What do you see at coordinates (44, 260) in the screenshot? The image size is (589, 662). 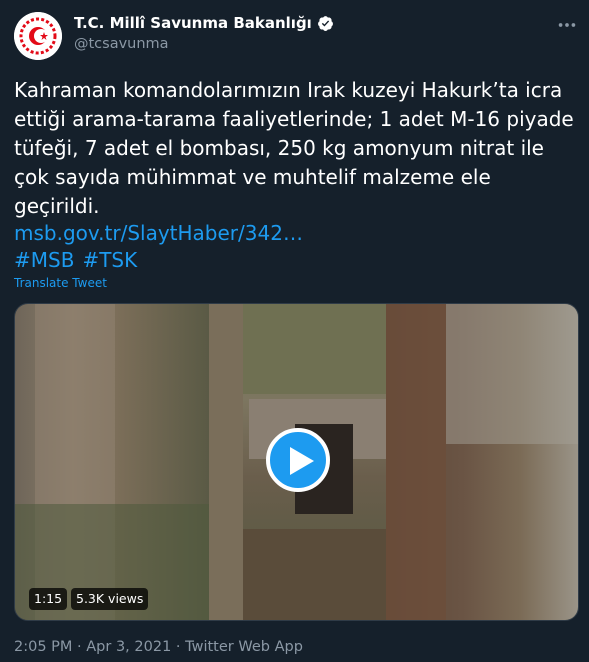 I see `hashtag-msb: #MSB` at bounding box center [44, 260].